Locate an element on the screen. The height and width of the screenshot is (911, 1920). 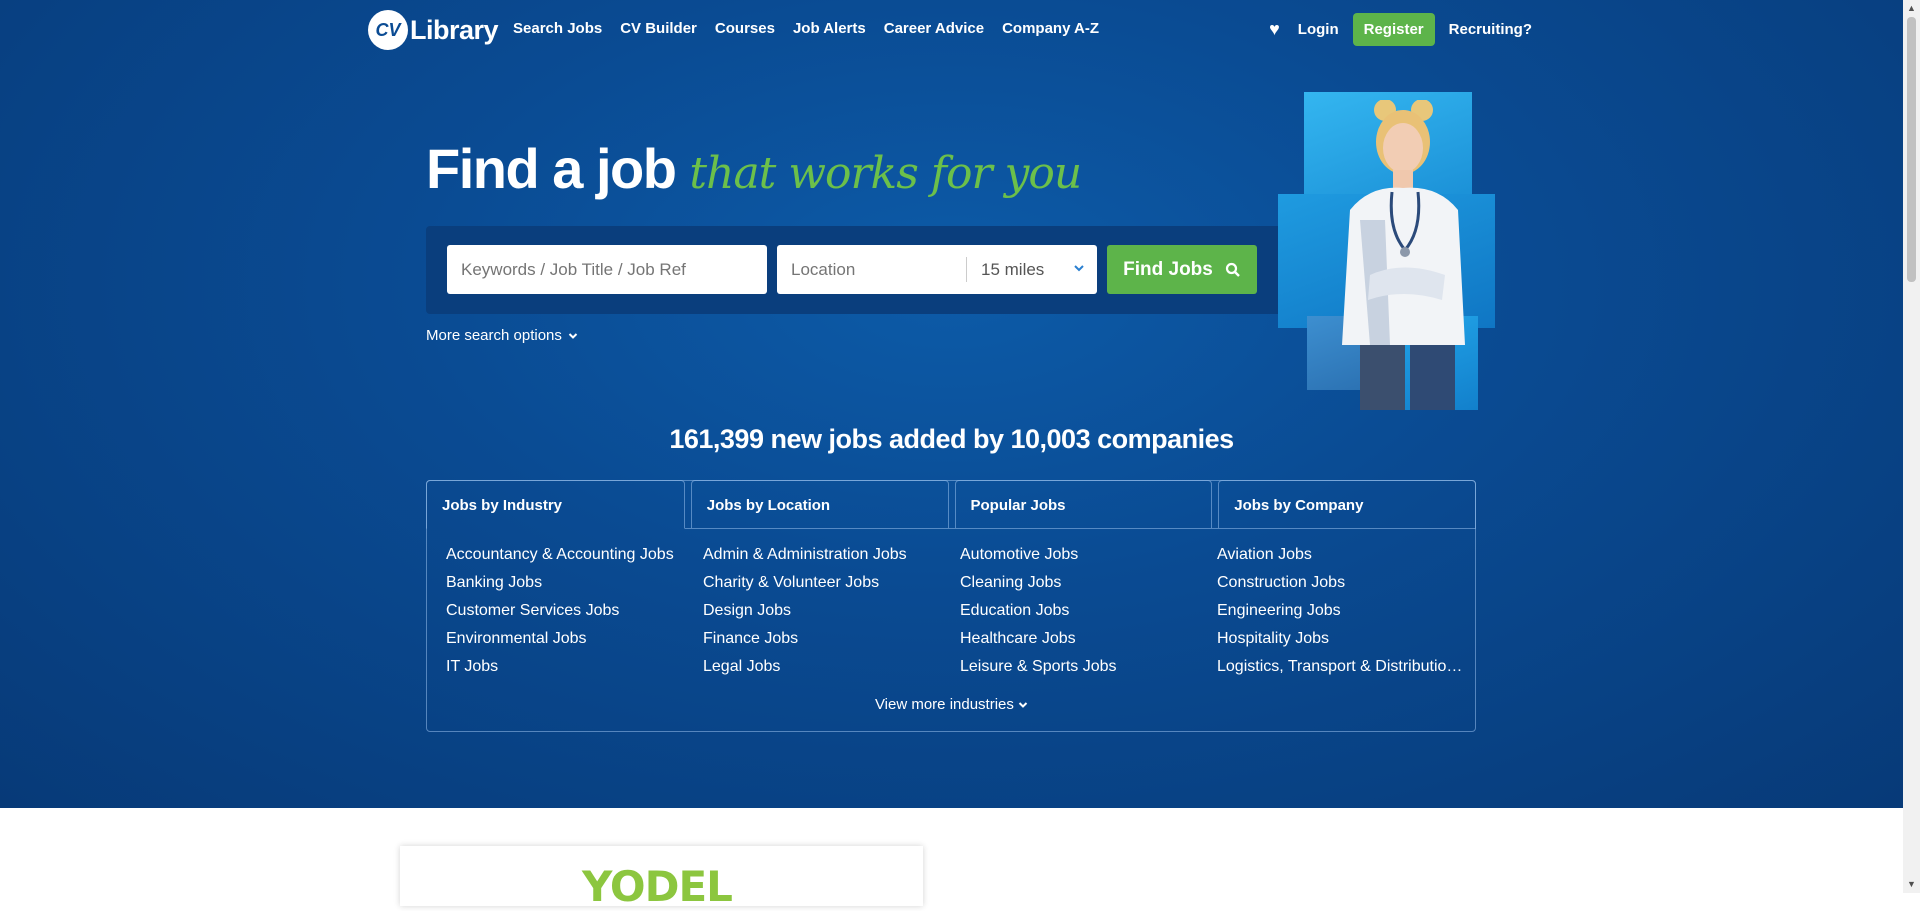
tab-jobs-by-company: Jobs by Company is located at coordinates (1347, 504).